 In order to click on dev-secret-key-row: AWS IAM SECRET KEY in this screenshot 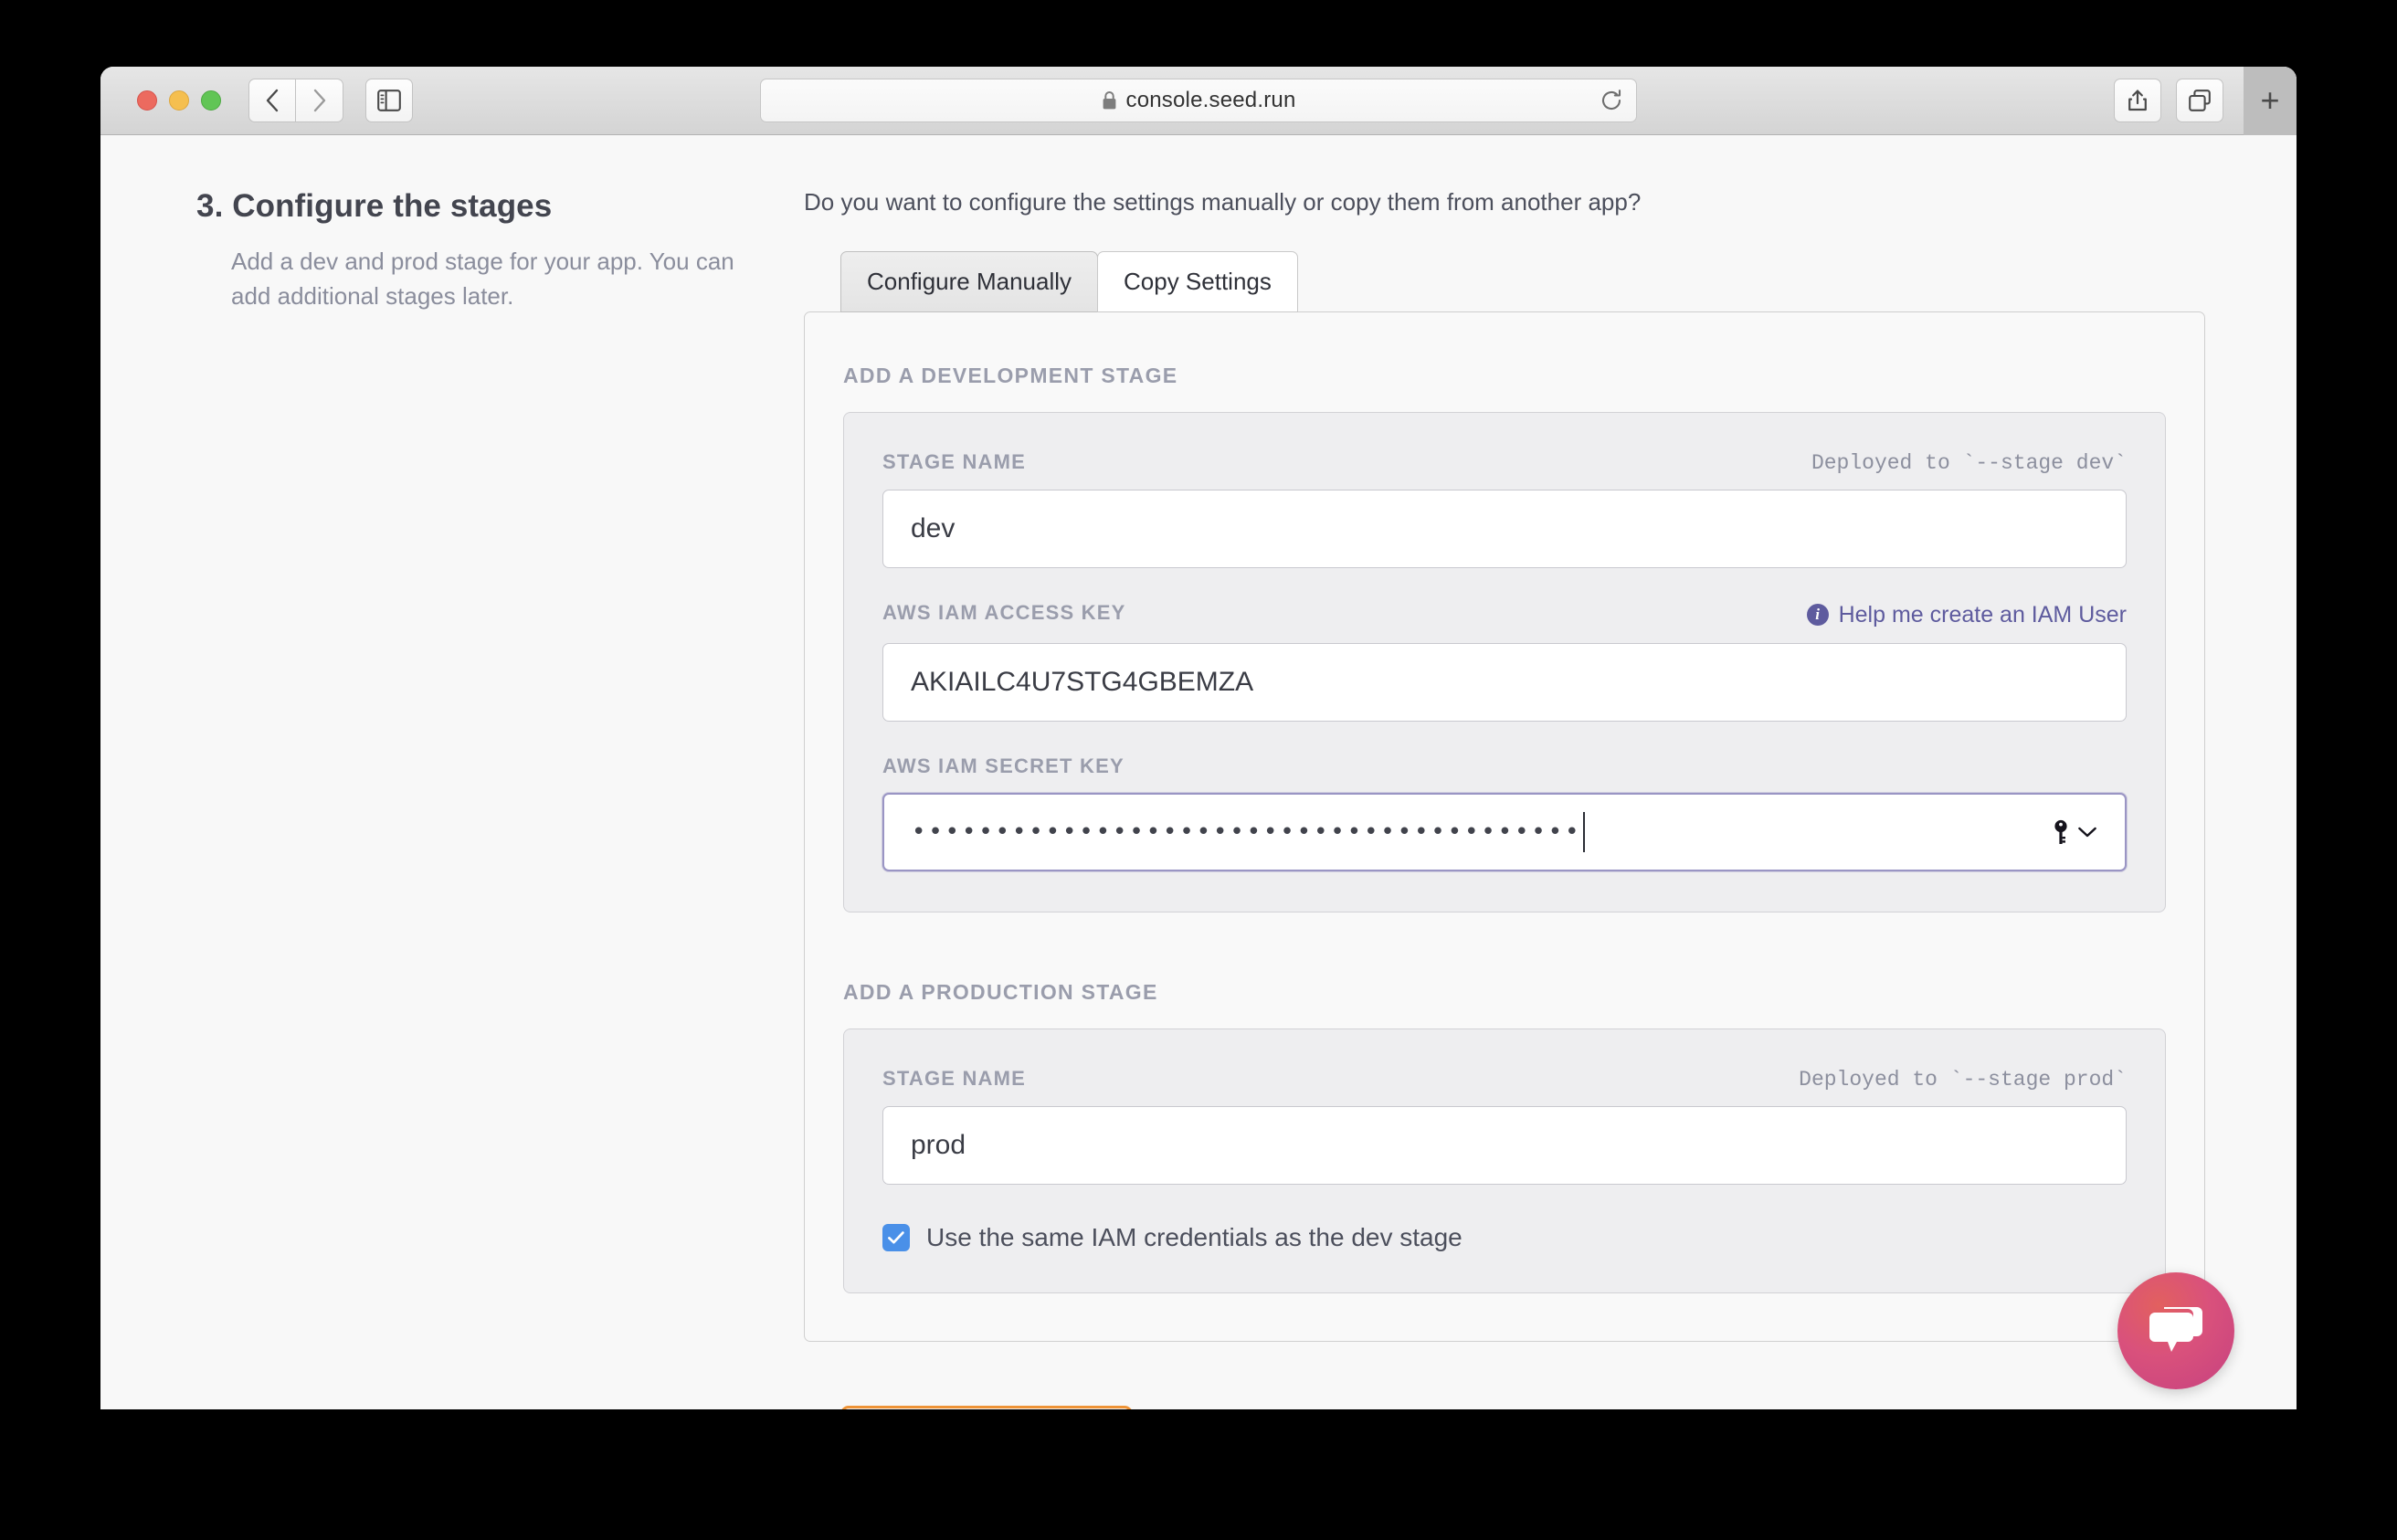, I will do `click(1504, 766)`.